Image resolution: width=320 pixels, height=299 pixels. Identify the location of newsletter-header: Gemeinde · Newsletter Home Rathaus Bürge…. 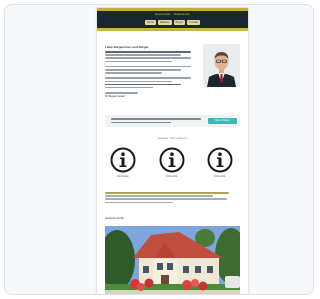
(172, 18).